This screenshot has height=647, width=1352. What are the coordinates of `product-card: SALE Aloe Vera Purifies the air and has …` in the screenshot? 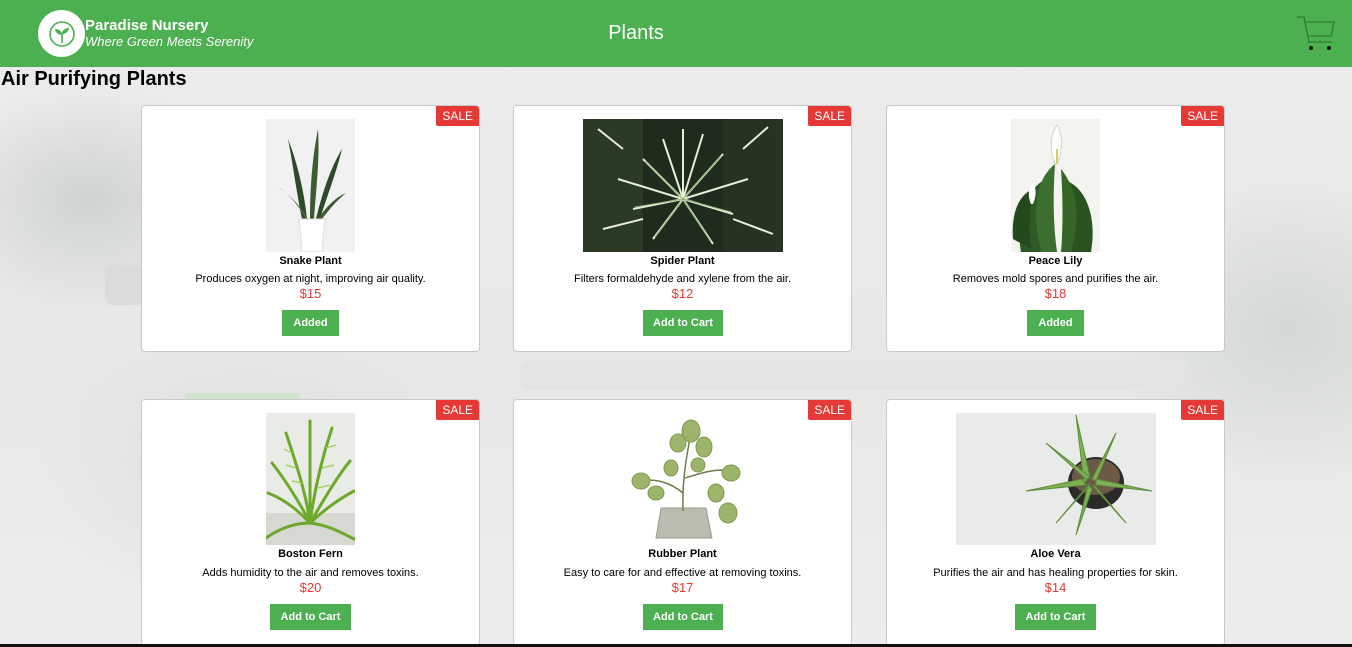 It's located at (1055, 522).